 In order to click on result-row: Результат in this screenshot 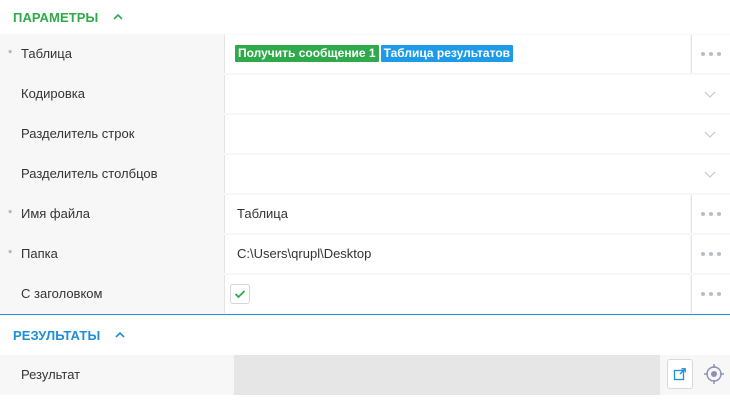, I will do `click(365, 375)`.